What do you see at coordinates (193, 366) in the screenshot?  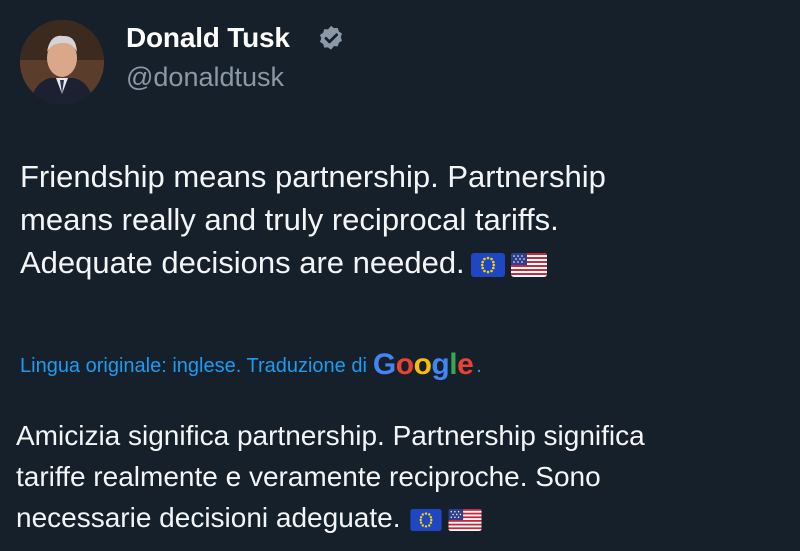 I see `translation-notice-text: Lingua originale: inglese. Traduzione di` at bounding box center [193, 366].